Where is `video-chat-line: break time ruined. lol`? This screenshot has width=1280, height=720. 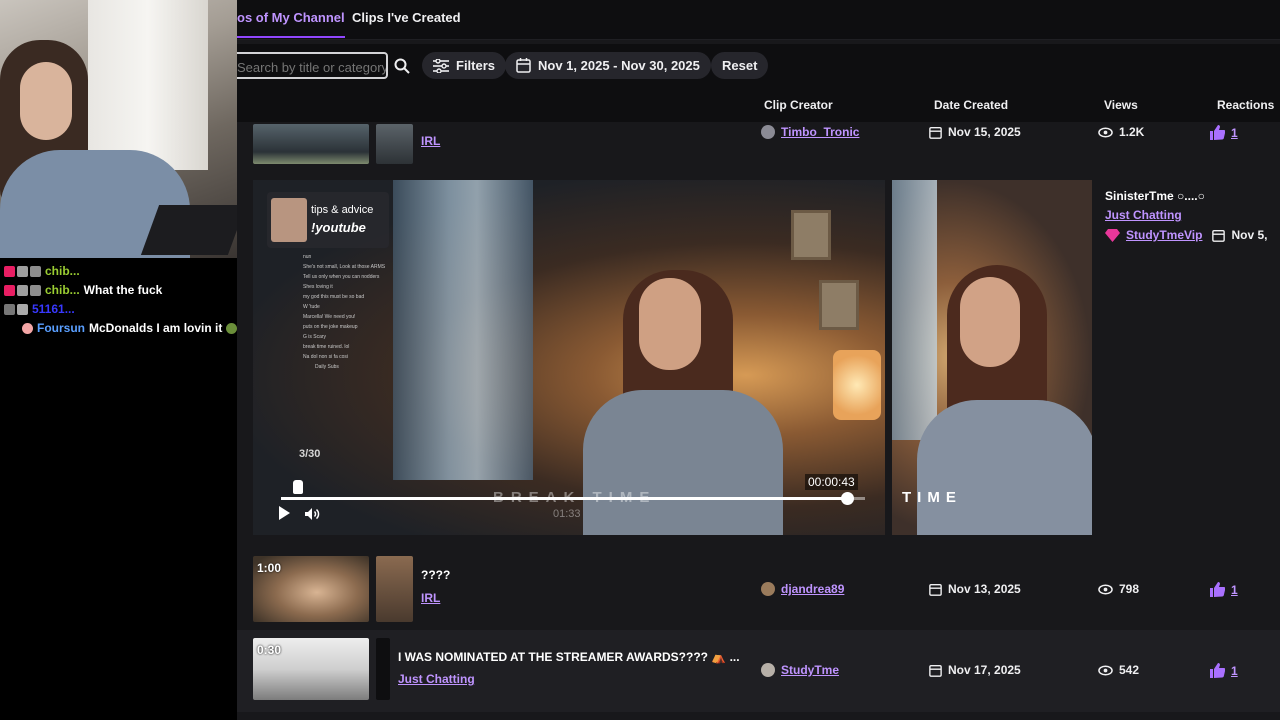
video-chat-line: break time ruined. lol is located at coordinates (326, 347).